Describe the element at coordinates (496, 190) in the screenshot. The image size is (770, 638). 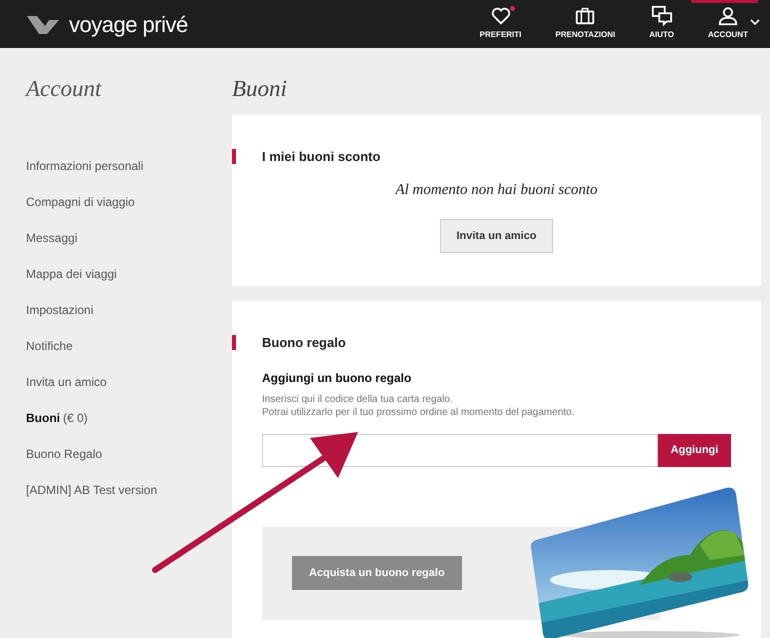
I see `empty-message: Al momento non hai buoni sconto` at that location.